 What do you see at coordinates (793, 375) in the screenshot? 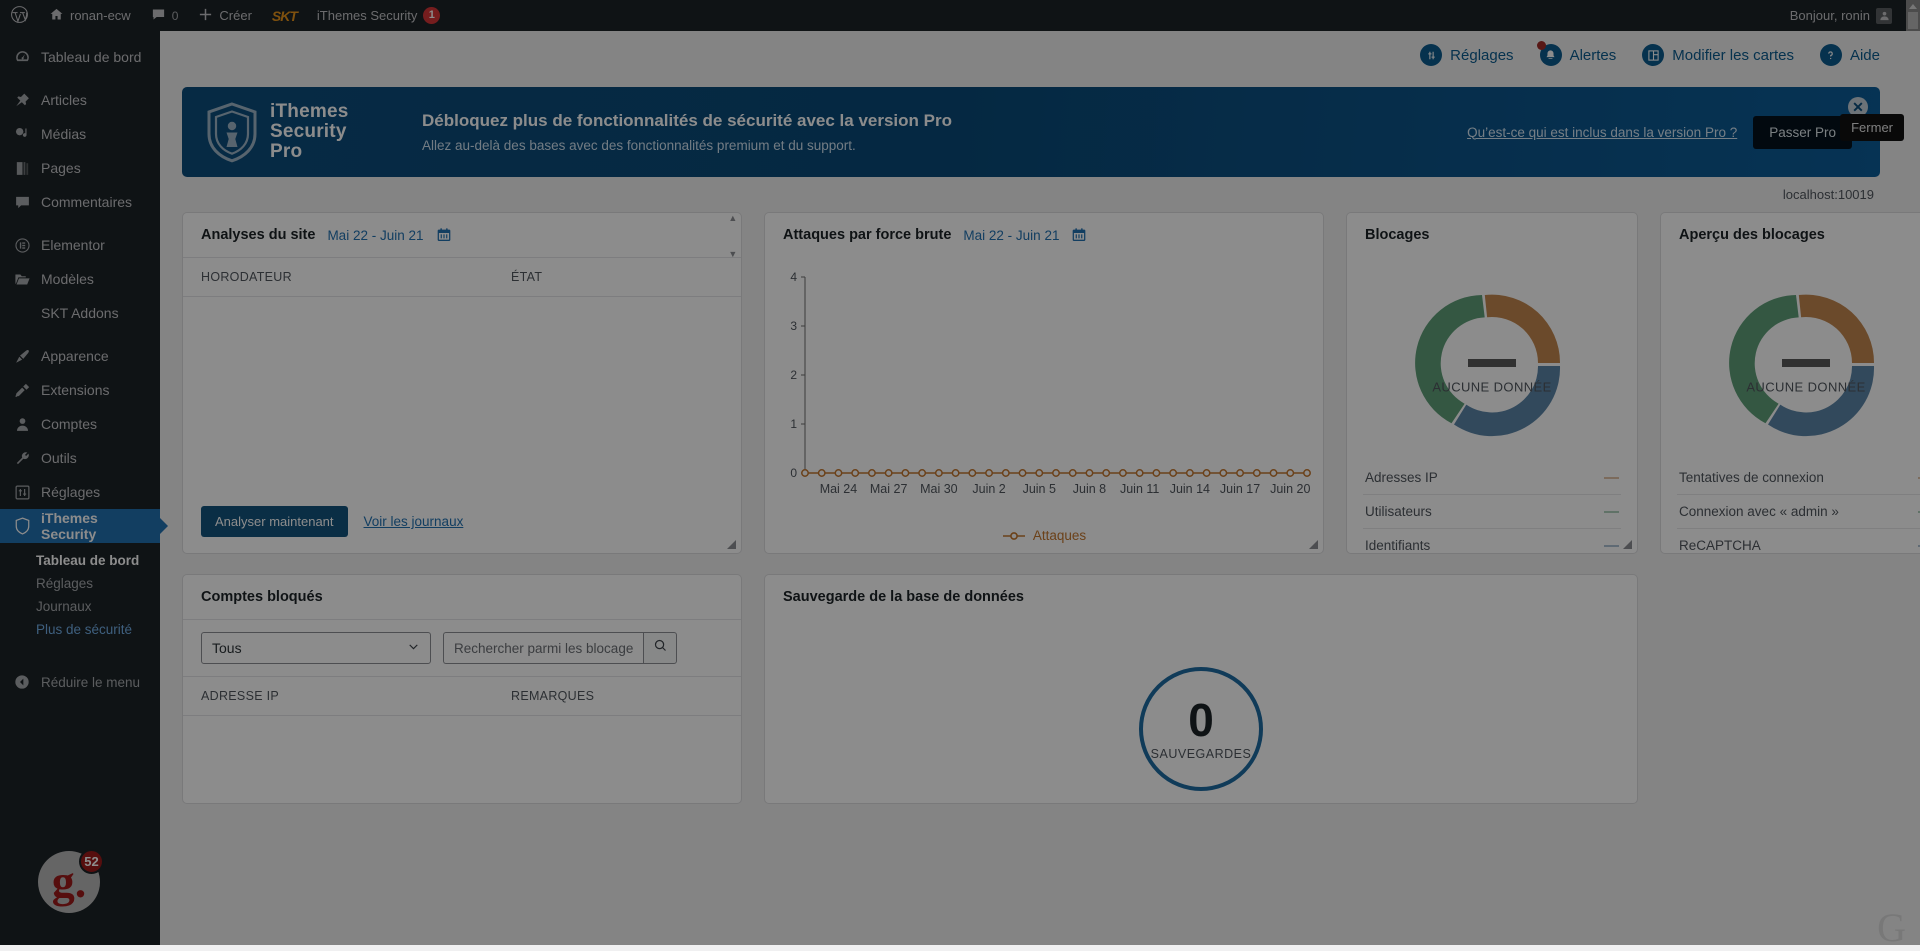
I see `svg-text: 2` at bounding box center [793, 375].